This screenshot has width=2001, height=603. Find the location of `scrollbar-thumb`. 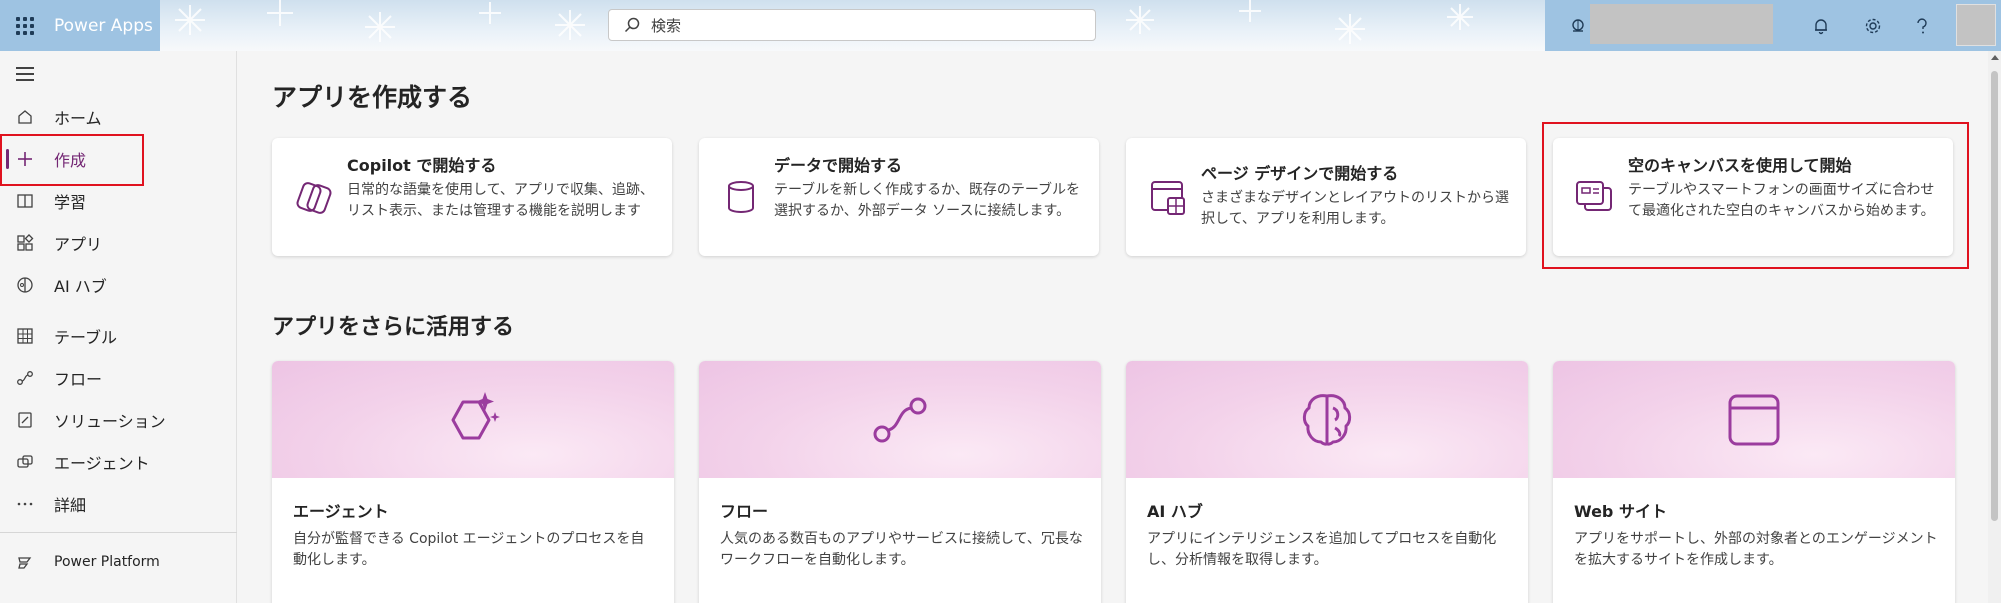

scrollbar-thumb is located at coordinates (1994, 296).